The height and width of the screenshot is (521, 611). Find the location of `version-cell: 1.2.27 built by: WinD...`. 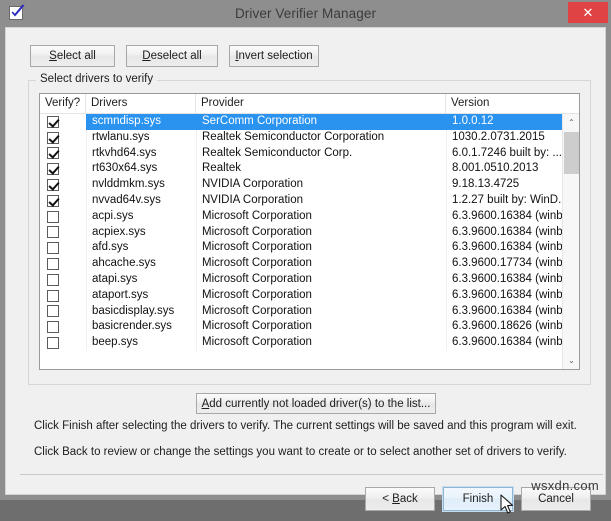

version-cell: 1.2.27 built by: WinD... is located at coordinates (504, 200).